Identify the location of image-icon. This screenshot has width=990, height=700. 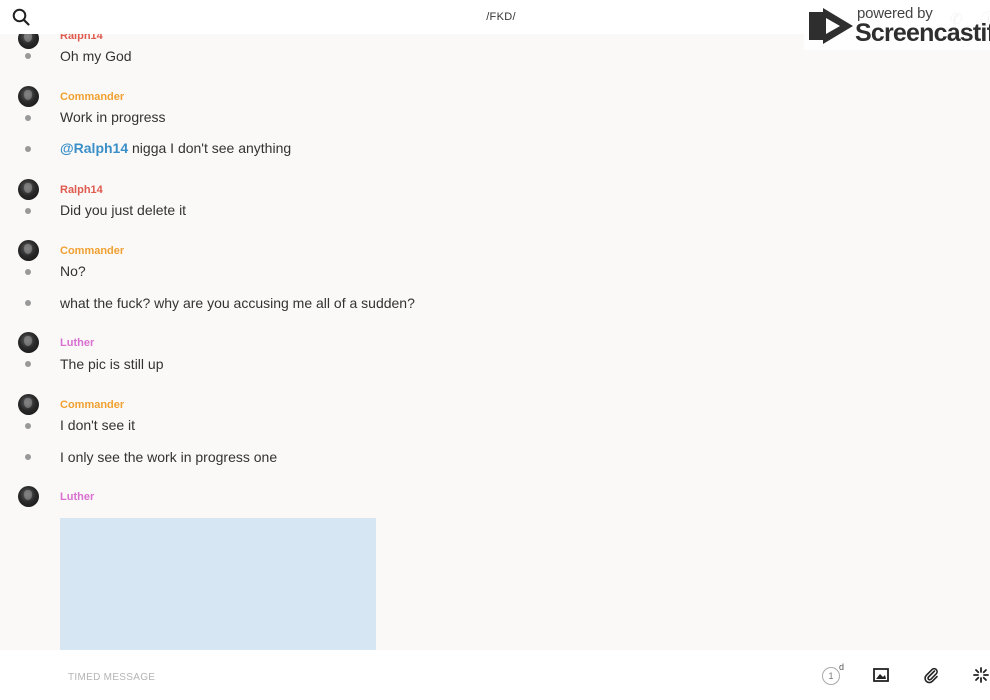
(881, 675).